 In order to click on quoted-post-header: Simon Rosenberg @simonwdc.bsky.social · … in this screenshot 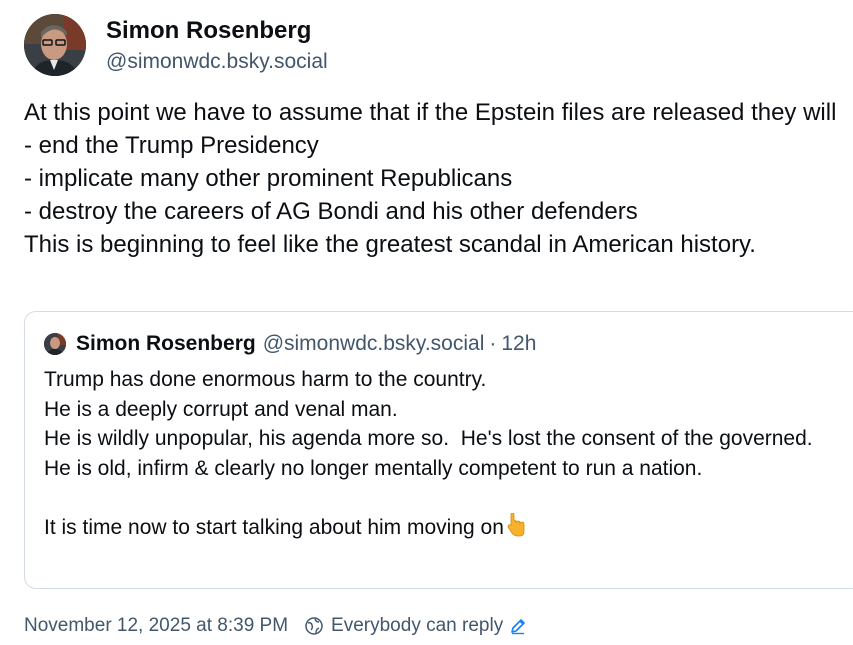, I will do `click(290, 344)`.